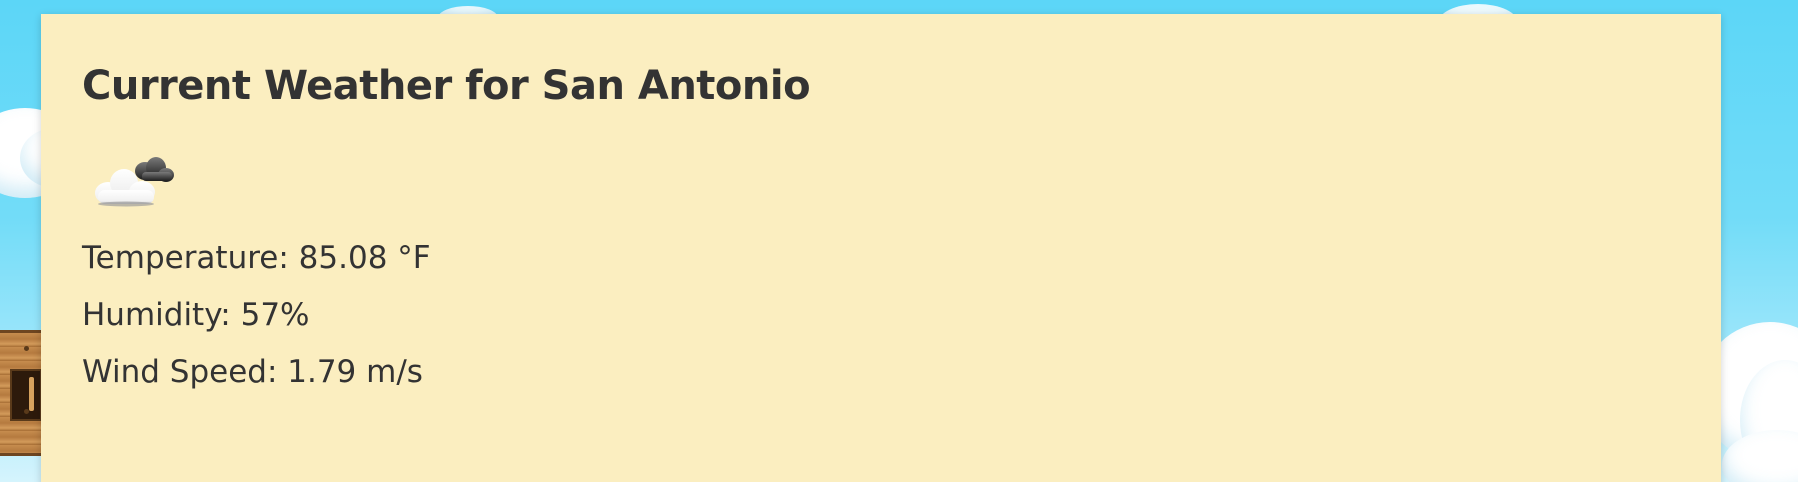 This screenshot has height=482, width=1798. Describe the element at coordinates (256, 258) in the screenshot. I see `temperature-text: Temperature: 85.08 °F` at that location.